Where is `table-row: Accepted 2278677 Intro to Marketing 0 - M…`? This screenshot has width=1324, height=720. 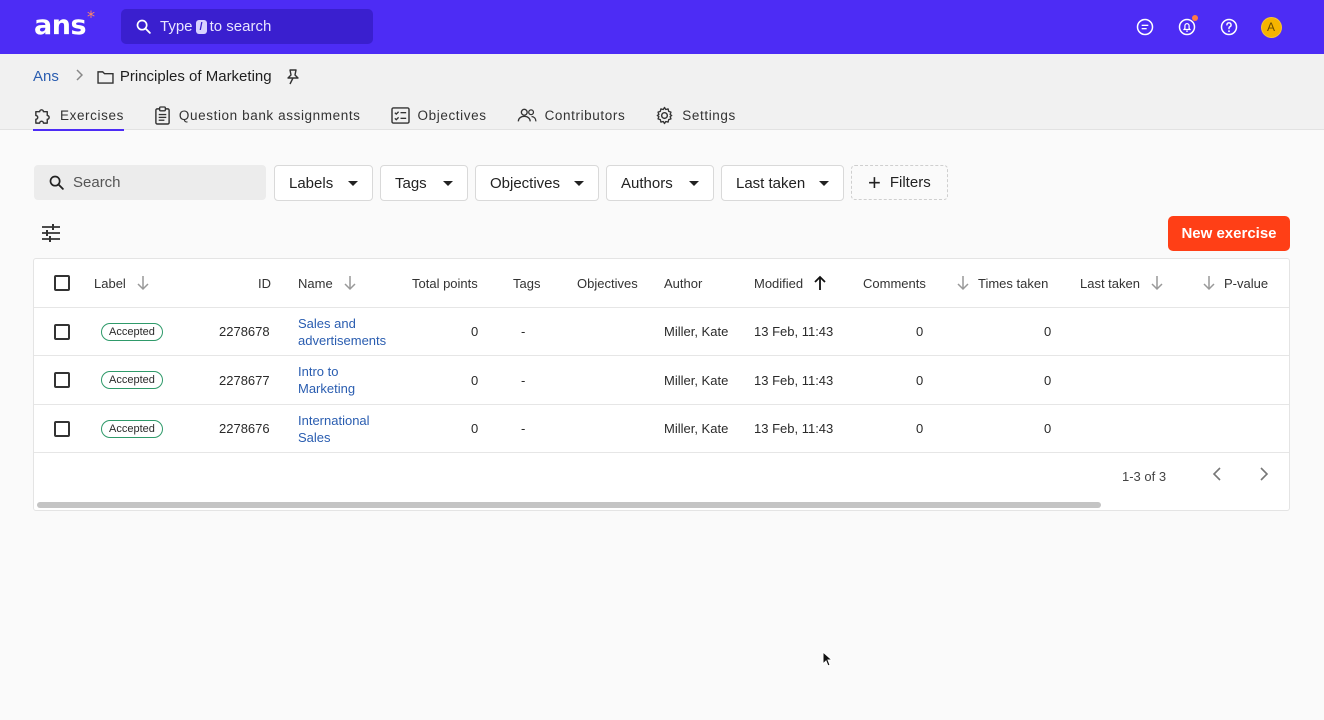
table-row: Accepted 2278677 Intro to Marketing 0 - M… is located at coordinates (661, 380).